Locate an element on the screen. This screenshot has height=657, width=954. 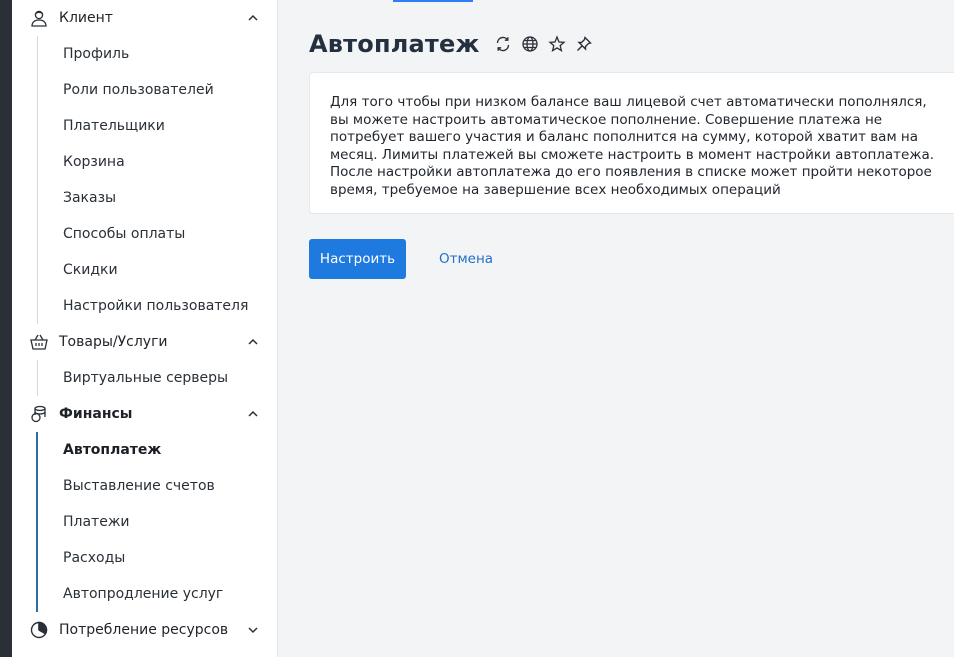
title-actions is located at coordinates (548, 44).